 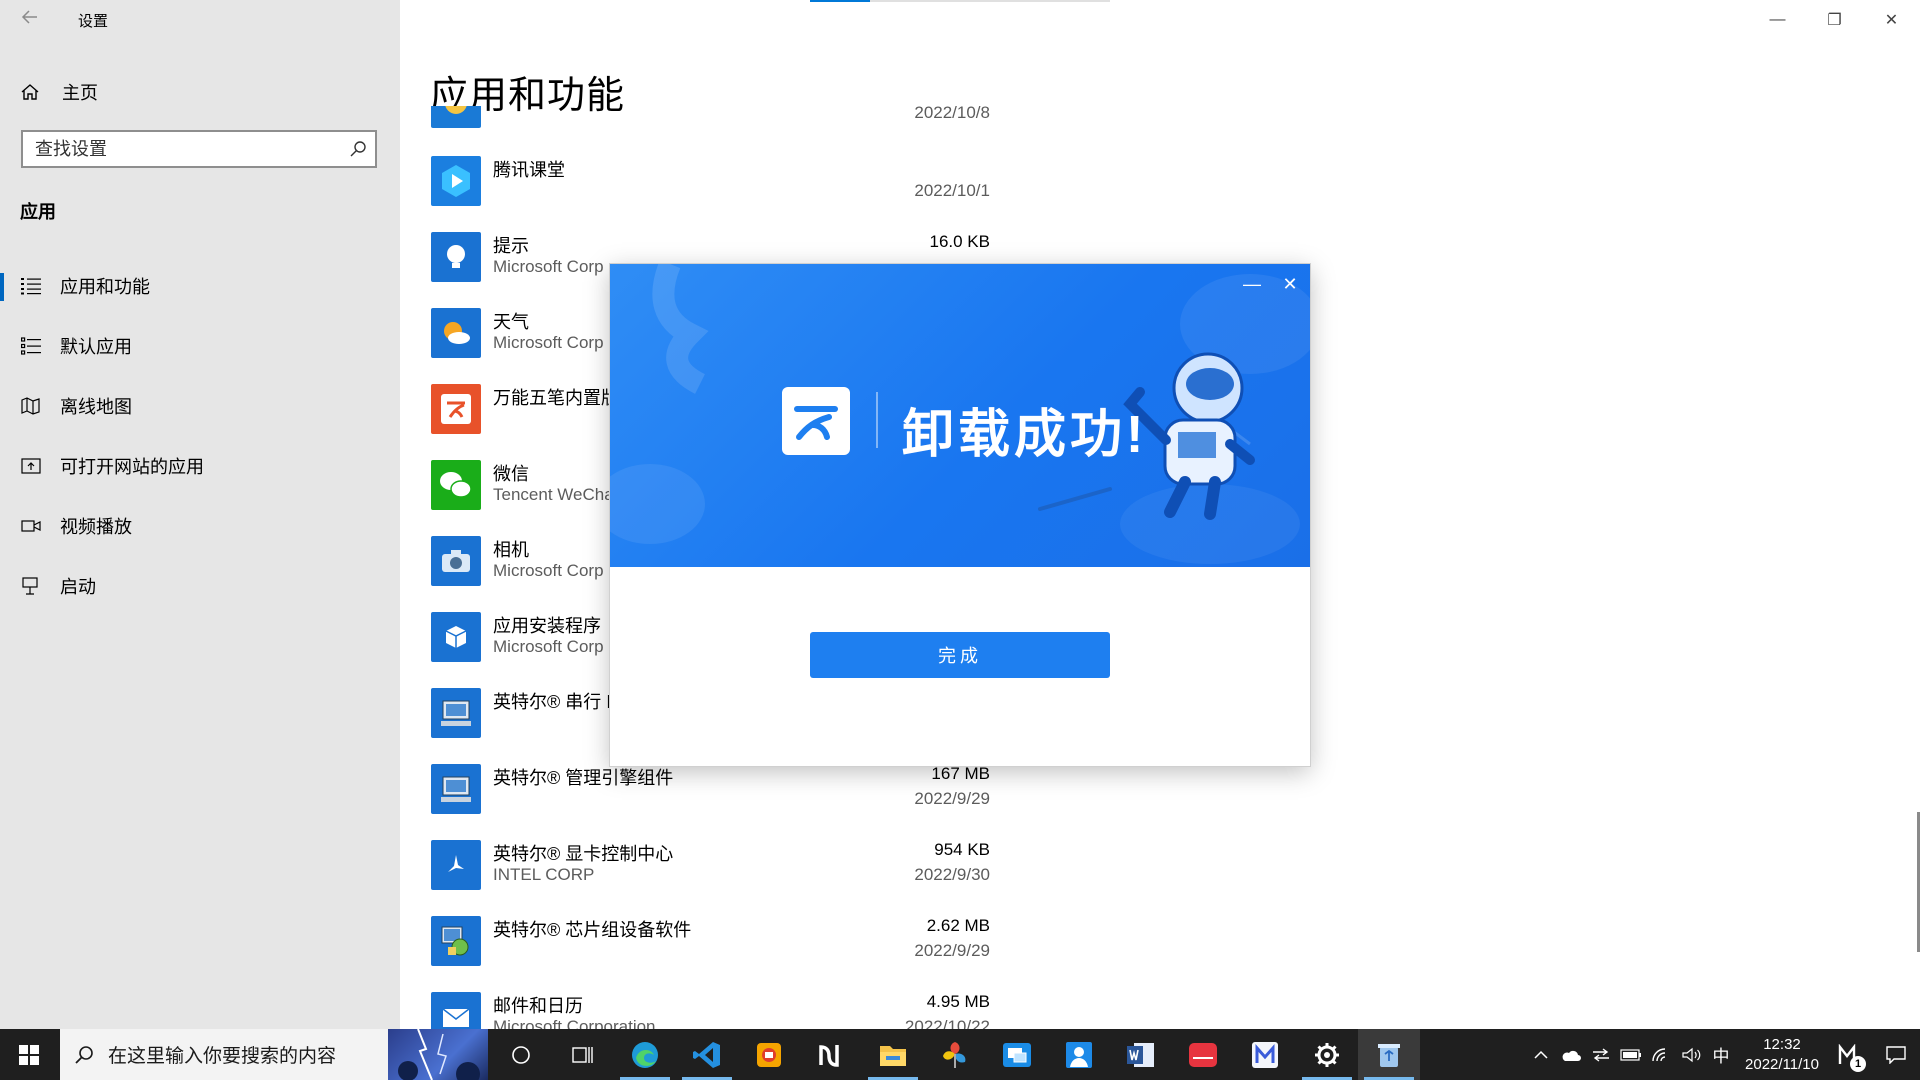 What do you see at coordinates (200, 586) in the screenshot?
I see `sidebar-item-startup: 启动` at bounding box center [200, 586].